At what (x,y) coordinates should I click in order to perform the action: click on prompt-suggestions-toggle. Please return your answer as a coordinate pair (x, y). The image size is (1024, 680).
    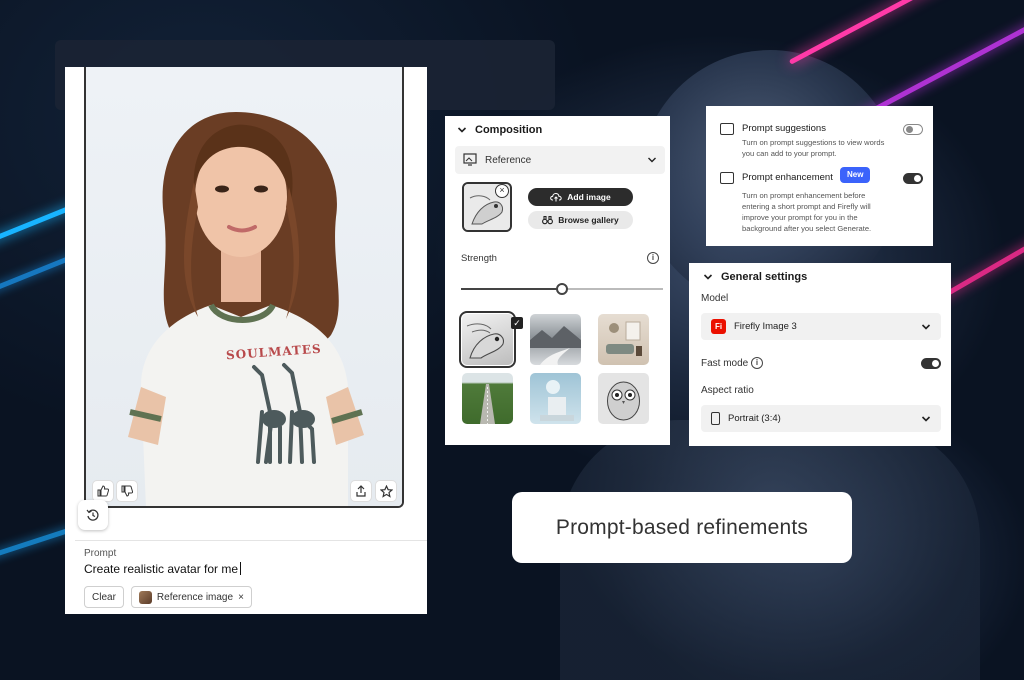
    Looking at the image, I should click on (913, 129).